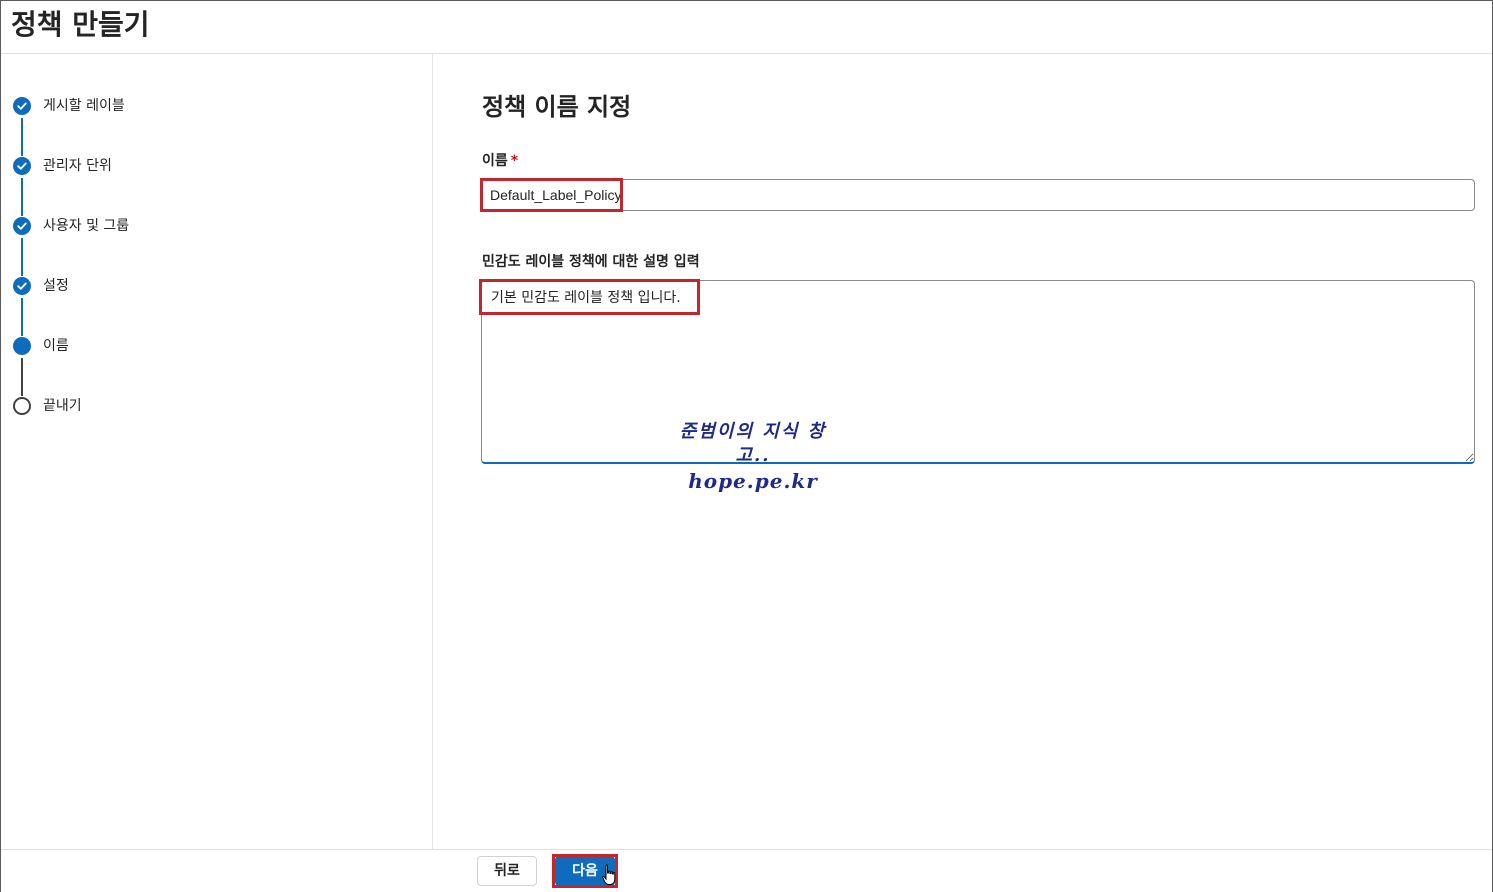  What do you see at coordinates (86, 226) in the screenshot?
I see `wizard-step-label: 사용자 및 그룹` at bounding box center [86, 226].